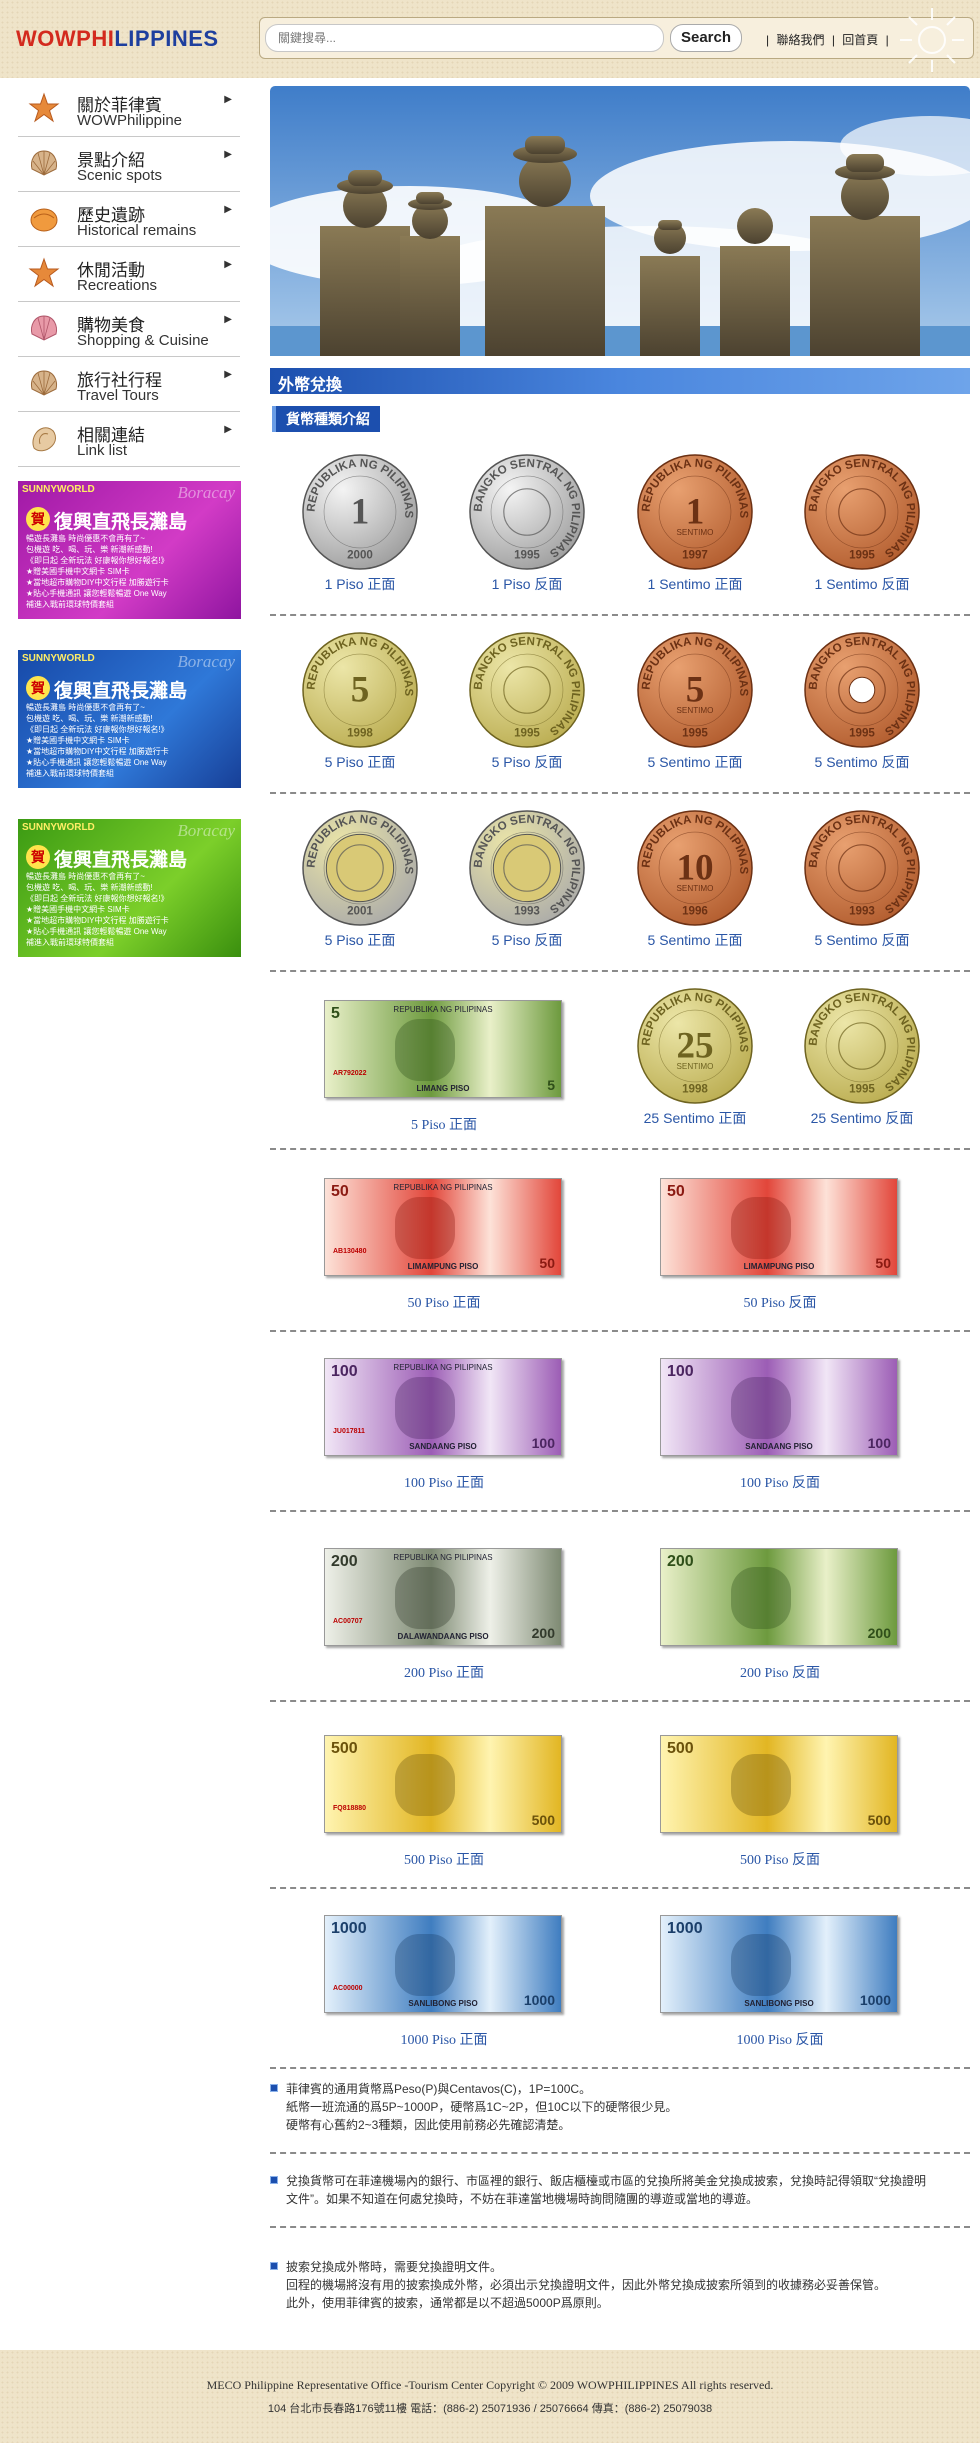 The height and width of the screenshot is (2443, 980). Describe the element at coordinates (862, 584) in the screenshot. I see `coin-caption: 1 Sentimo 反面` at that location.